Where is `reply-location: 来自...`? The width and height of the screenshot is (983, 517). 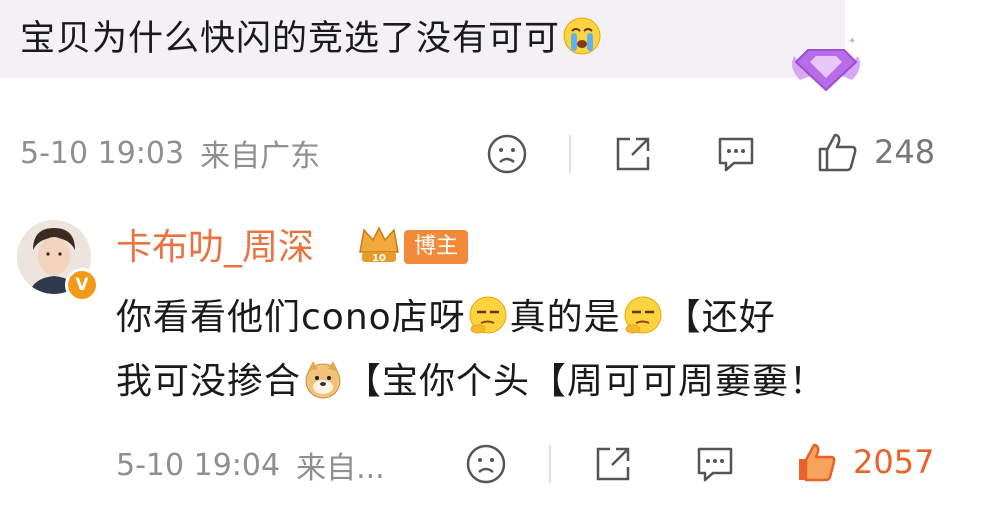
reply-location: 来自... is located at coordinates (340, 468).